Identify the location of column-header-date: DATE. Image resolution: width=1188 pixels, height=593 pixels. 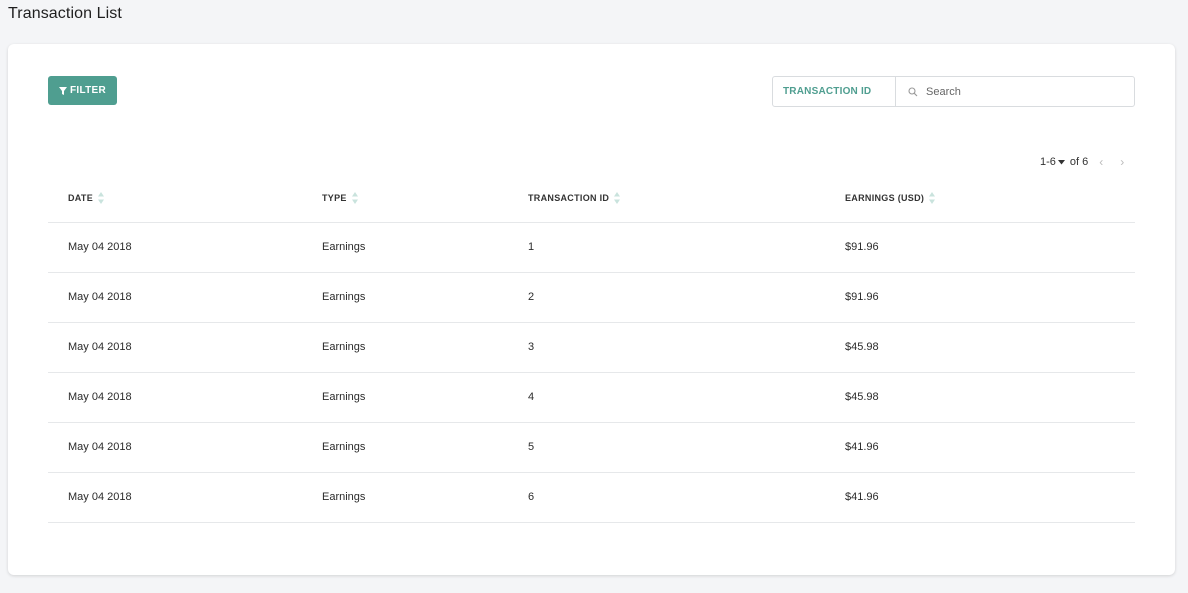
(175, 198).